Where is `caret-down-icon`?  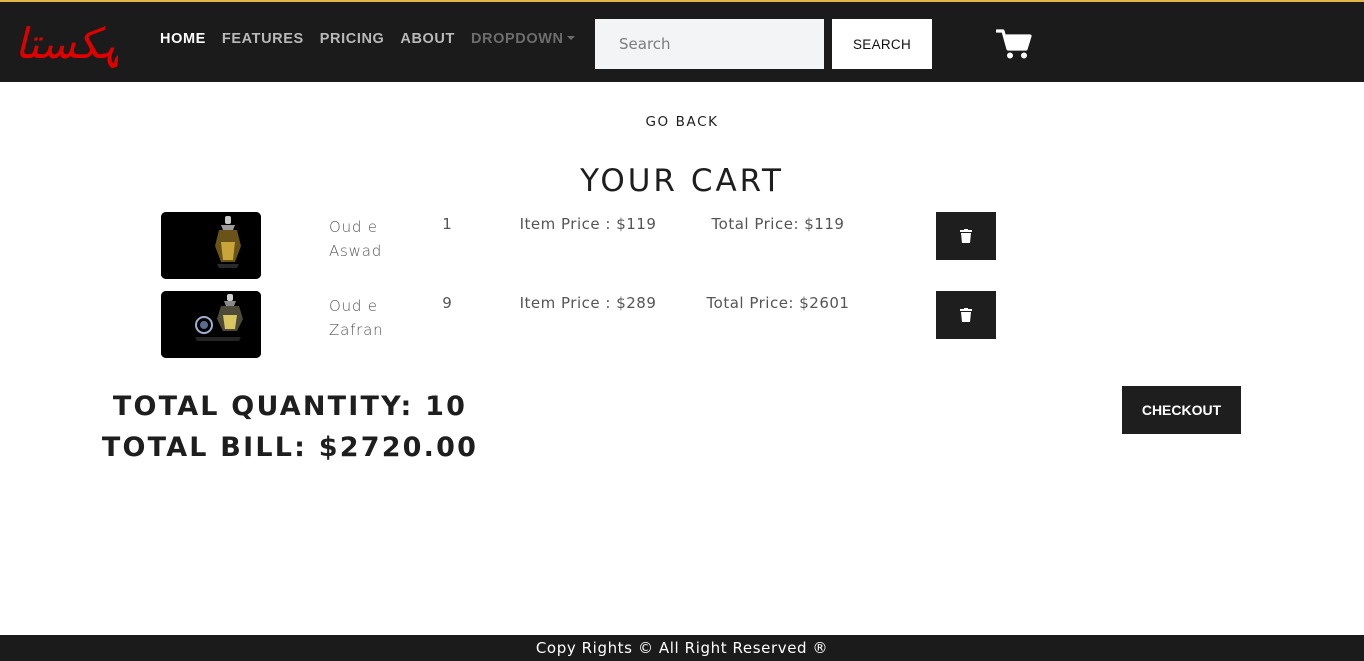 caret-down-icon is located at coordinates (570, 37).